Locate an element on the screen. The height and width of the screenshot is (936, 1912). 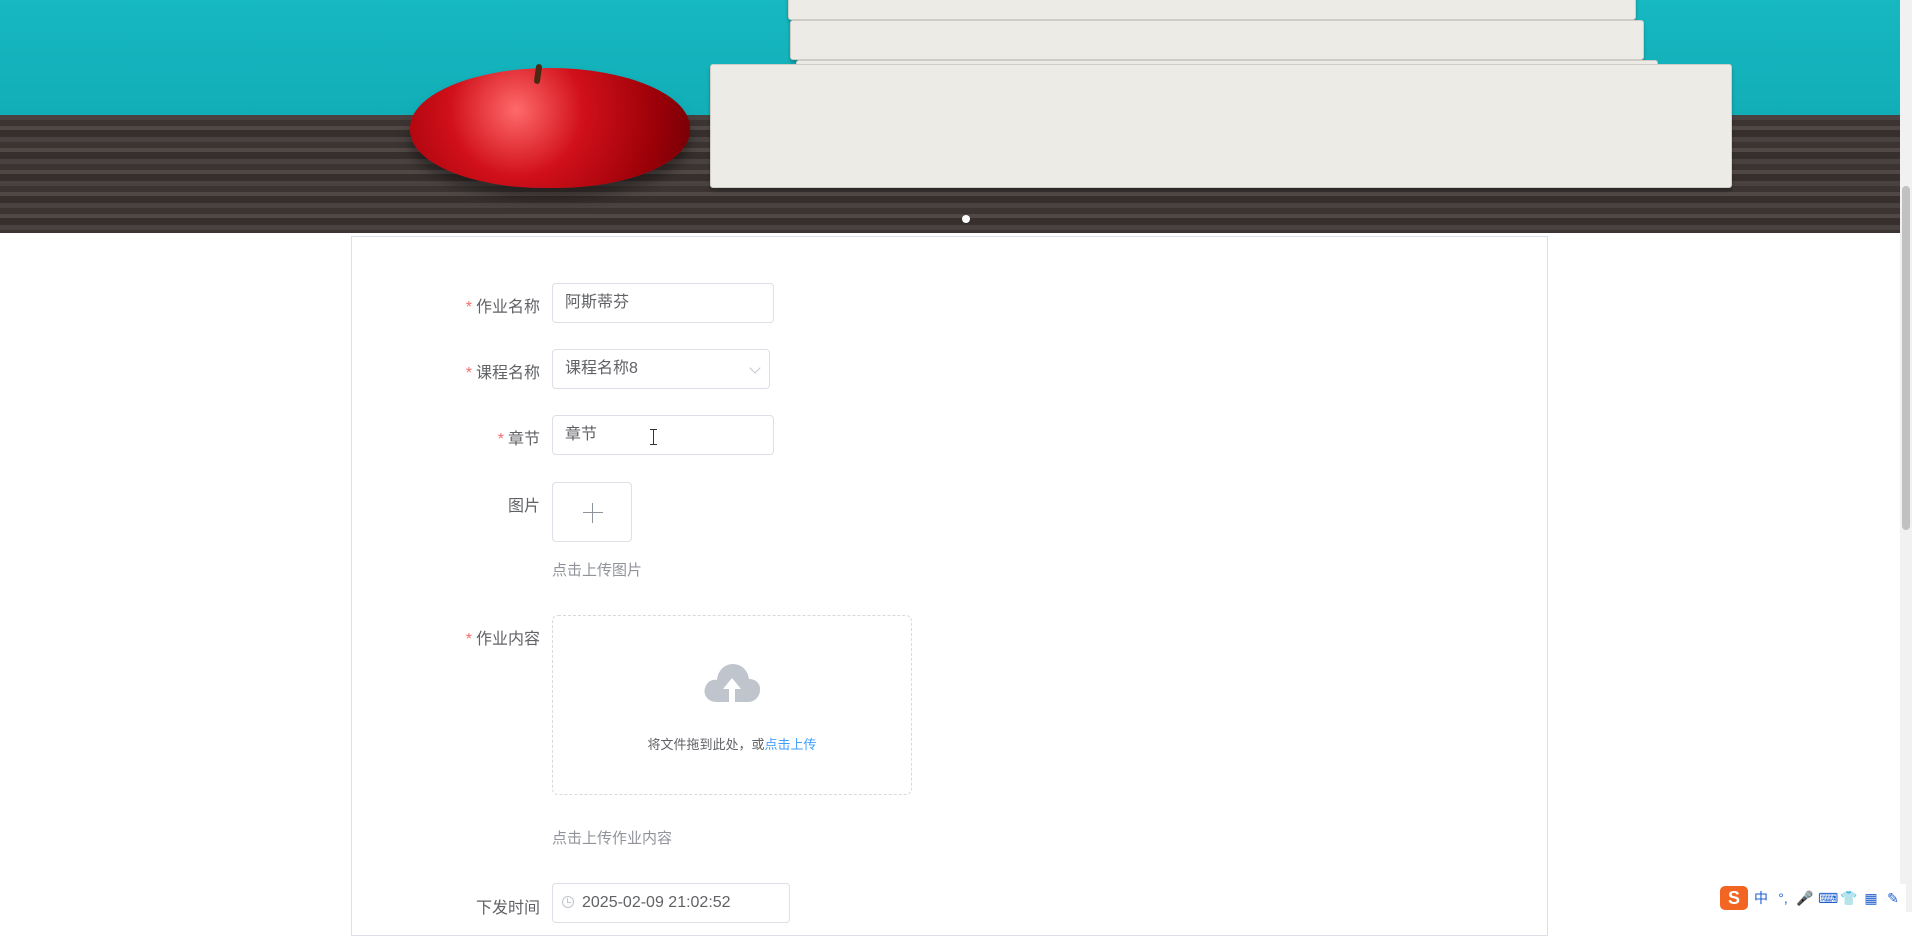
content-upload-tip: 点击上传作业内容 is located at coordinates (612, 838).